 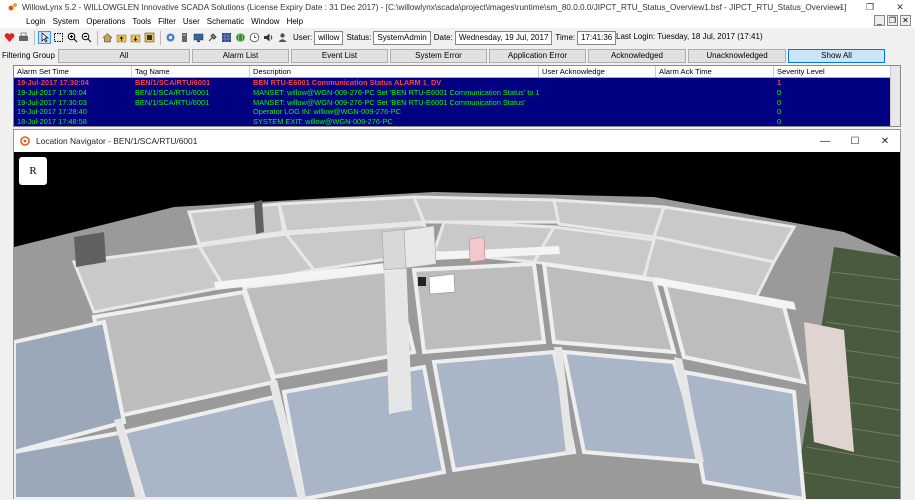 What do you see at coordinates (905, 20) in the screenshot?
I see `mdi-close-button: ✕` at bounding box center [905, 20].